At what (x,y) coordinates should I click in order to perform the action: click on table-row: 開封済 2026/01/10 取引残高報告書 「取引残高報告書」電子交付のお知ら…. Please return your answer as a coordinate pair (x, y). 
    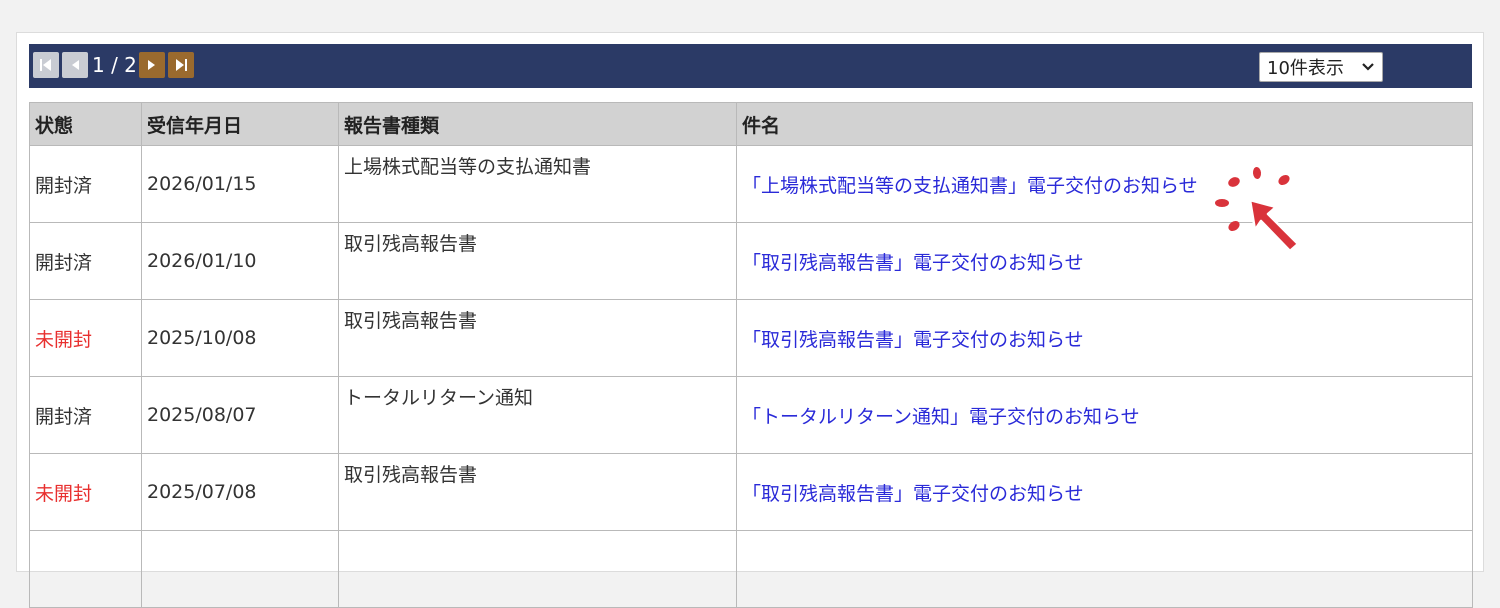
    Looking at the image, I should click on (751, 261).